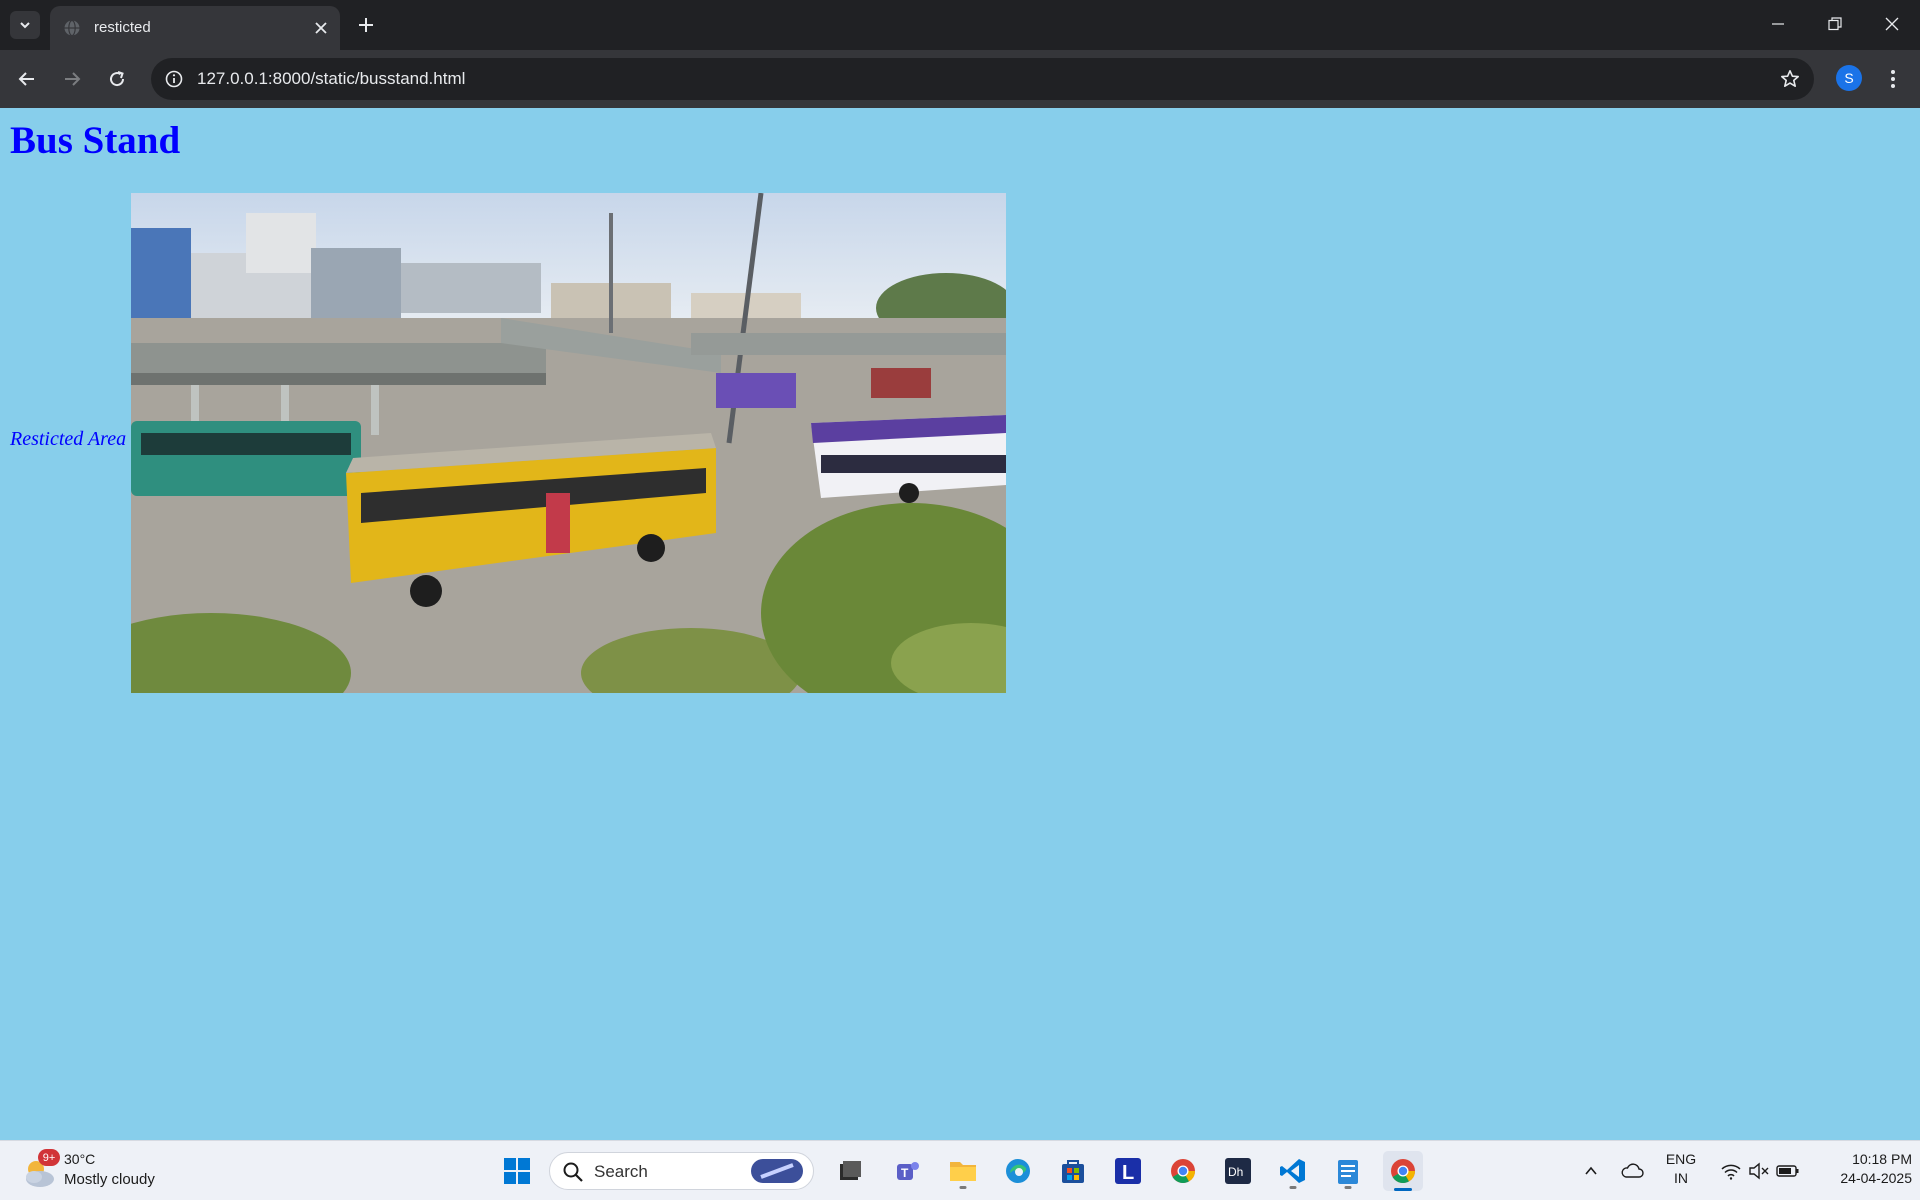 This screenshot has height=1200, width=1920. I want to click on restore-icon, so click(1834, 24).